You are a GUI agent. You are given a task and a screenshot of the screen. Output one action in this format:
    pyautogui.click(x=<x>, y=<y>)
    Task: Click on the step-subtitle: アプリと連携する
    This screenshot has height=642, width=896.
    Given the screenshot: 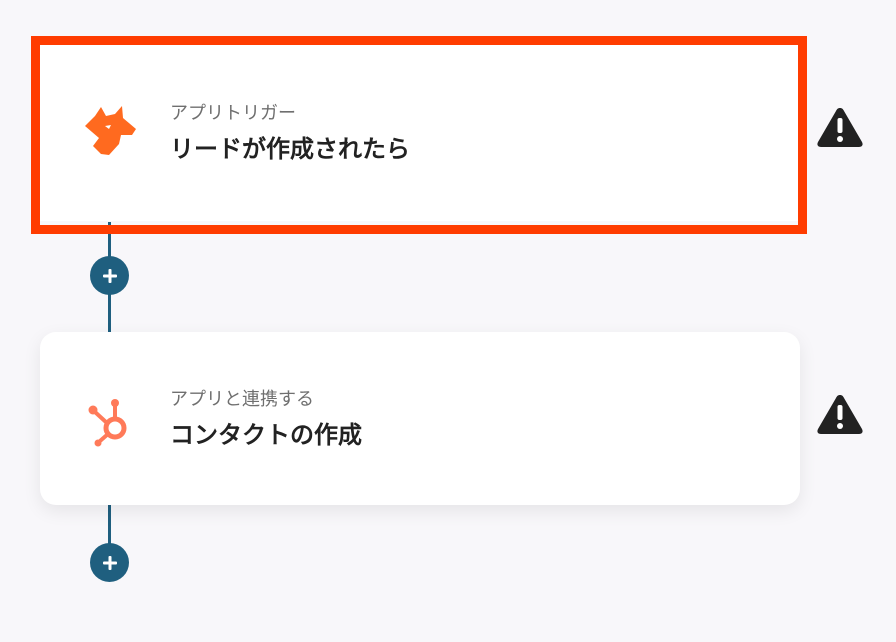 What is the action you would take?
    pyautogui.click(x=242, y=399)
    